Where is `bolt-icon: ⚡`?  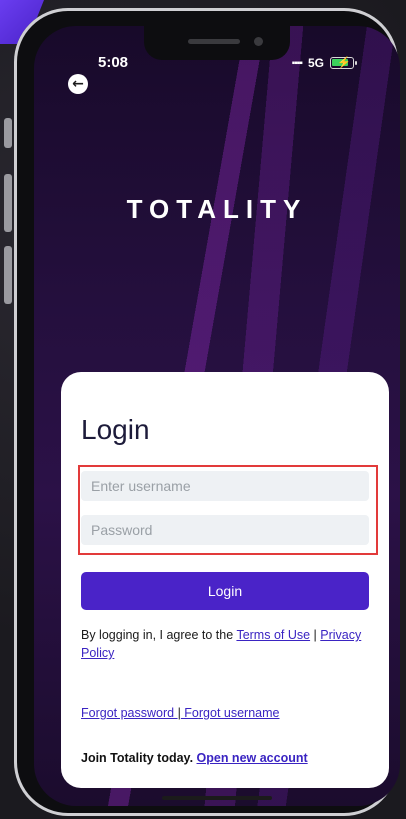
bolt-icon: ⚡ is located at coordinates (344, 63).